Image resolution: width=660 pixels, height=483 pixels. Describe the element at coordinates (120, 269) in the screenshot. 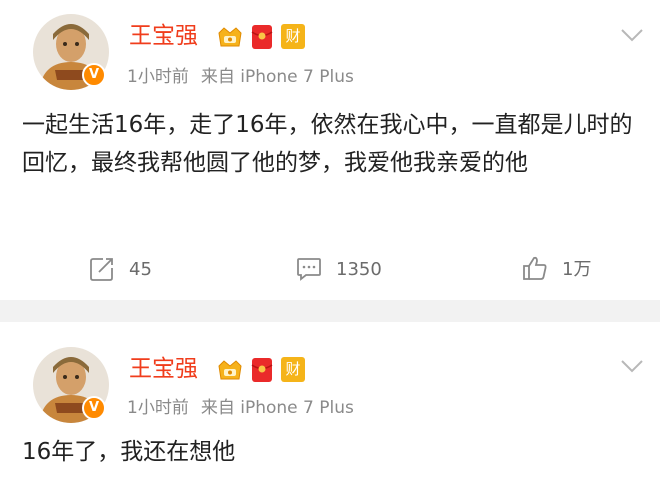

I see `repost-button: 45` at that location.